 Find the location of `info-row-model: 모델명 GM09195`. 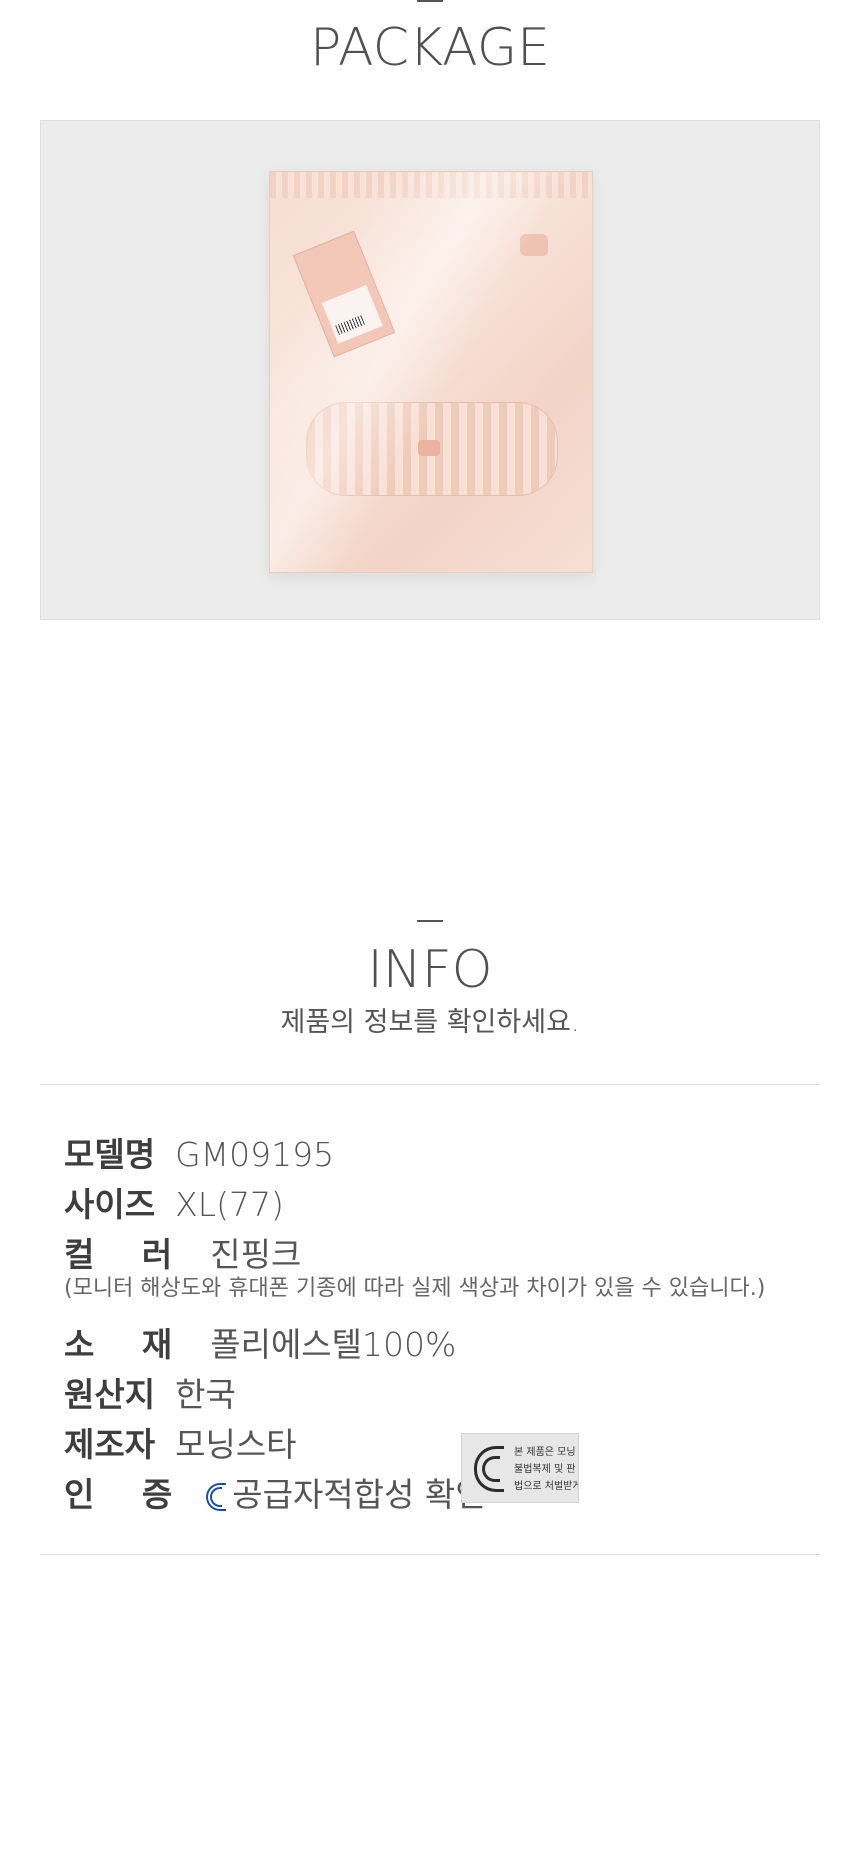

info-row-model: 모델명 GM09195 is located at coordinates (199, 1152).